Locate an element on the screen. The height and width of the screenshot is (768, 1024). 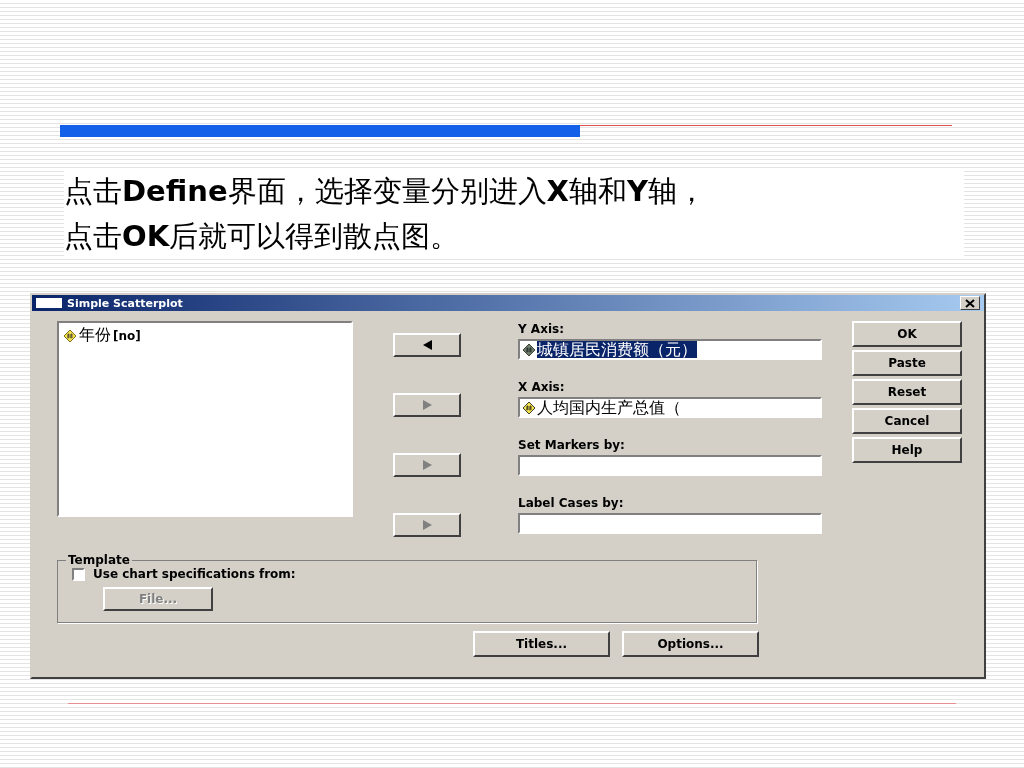
variable-list: 年份[no] is located at coordinates (205, 419).